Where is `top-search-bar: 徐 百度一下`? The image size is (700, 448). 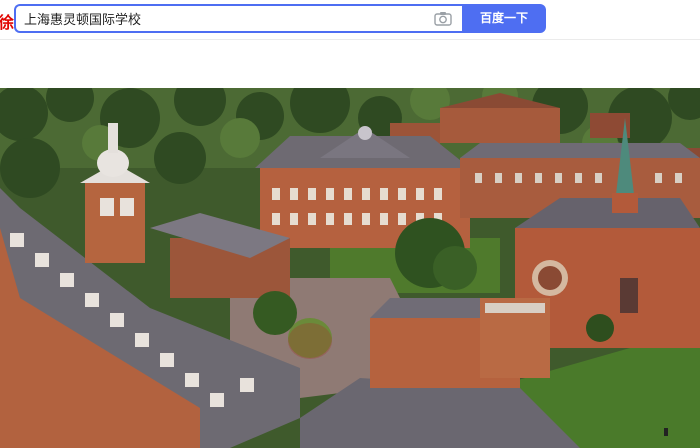
top-search-bar: 徐 百度一下 is located at coordinates (350, 20).